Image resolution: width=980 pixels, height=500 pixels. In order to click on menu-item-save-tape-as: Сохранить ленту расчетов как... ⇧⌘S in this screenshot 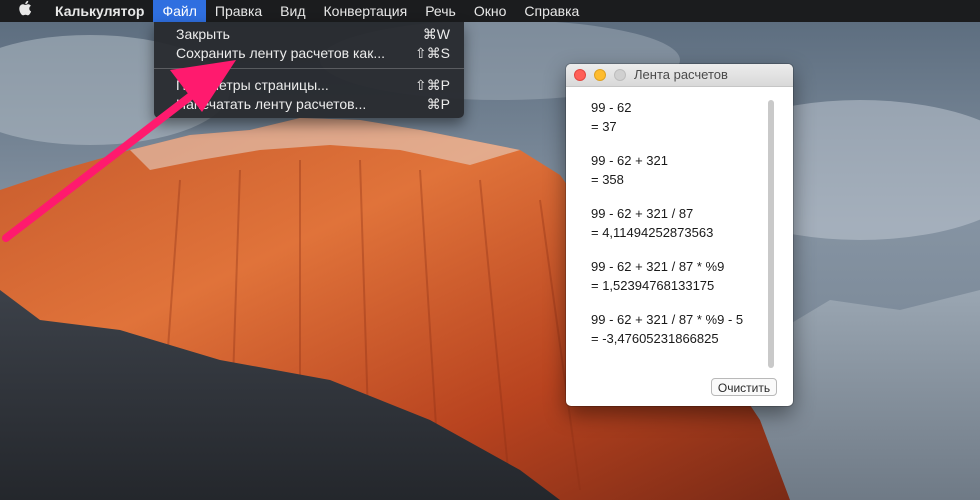, I will do `click(309, 53)`.